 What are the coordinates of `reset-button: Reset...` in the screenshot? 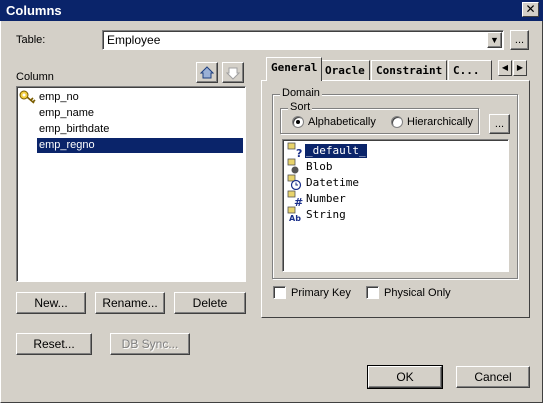 It's located at (54, 344).